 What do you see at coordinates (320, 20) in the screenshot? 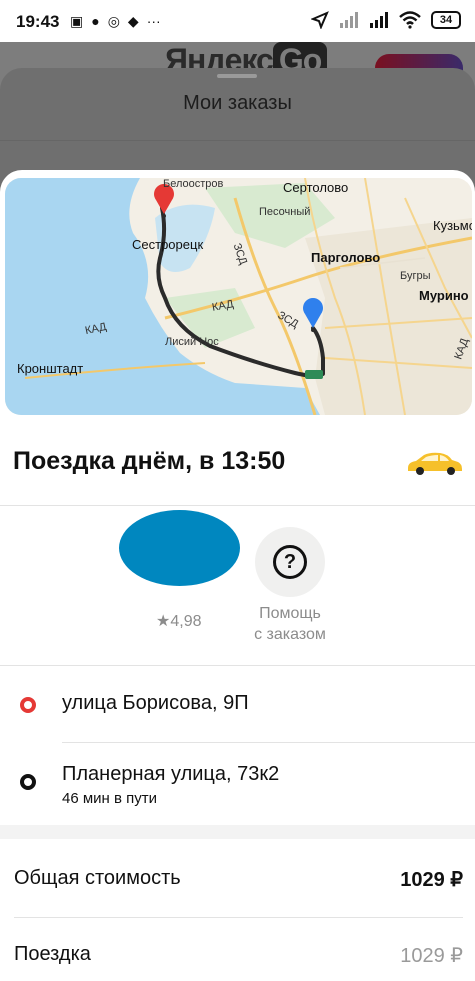
I see `location-arrow-icon` at bounding box center [320, 20].